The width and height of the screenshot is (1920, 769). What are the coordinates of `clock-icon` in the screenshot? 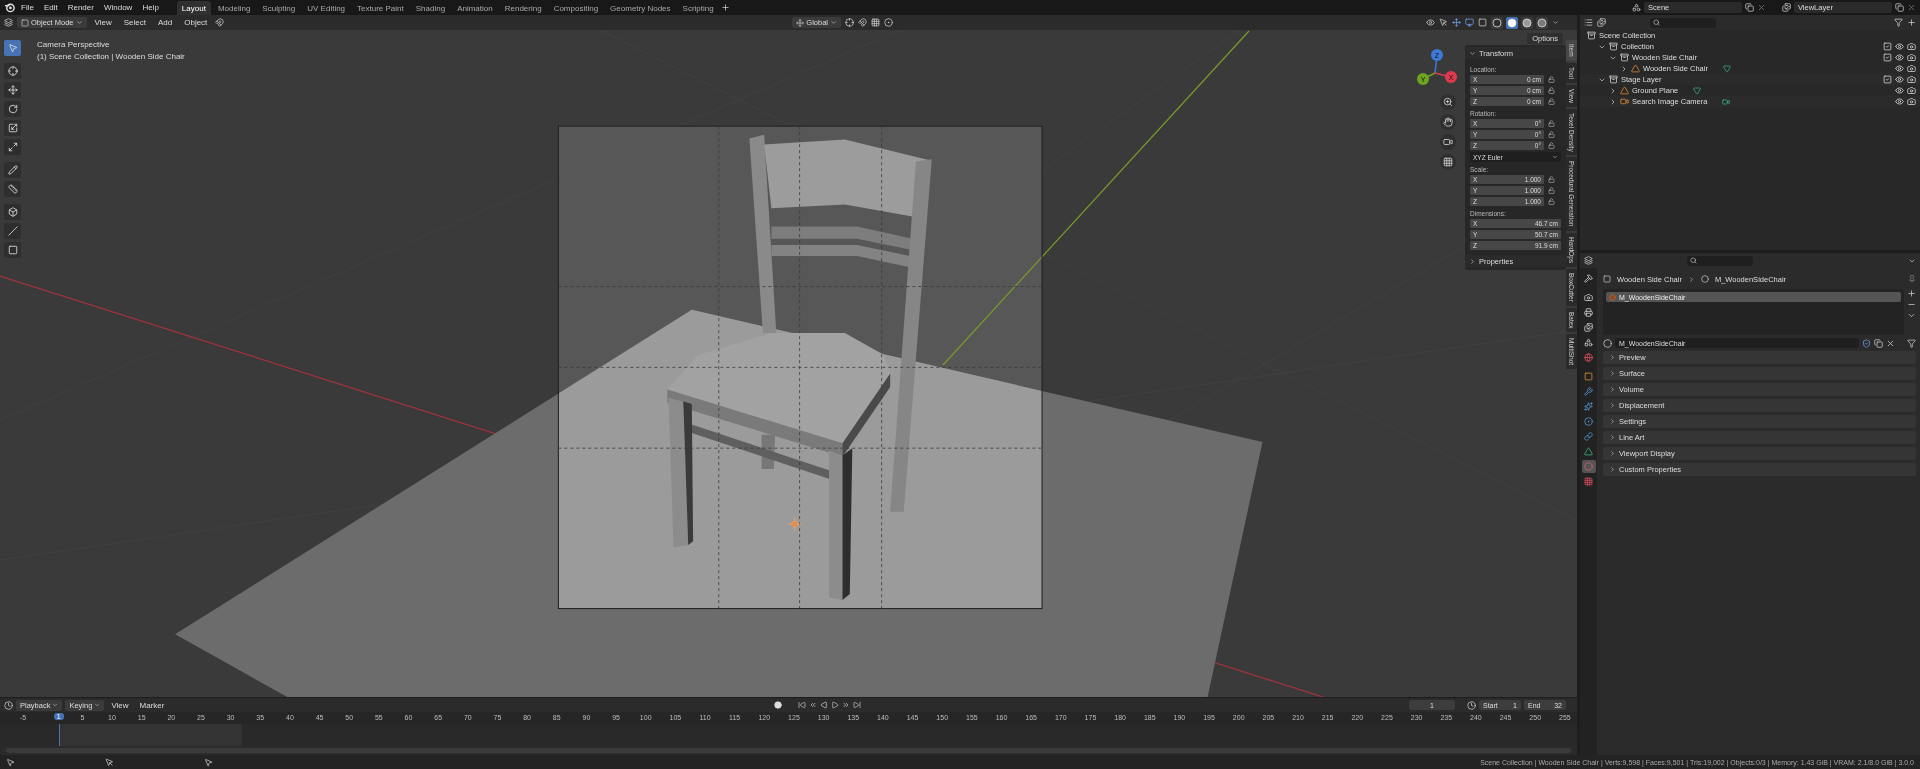 It's located at (1471, 705).